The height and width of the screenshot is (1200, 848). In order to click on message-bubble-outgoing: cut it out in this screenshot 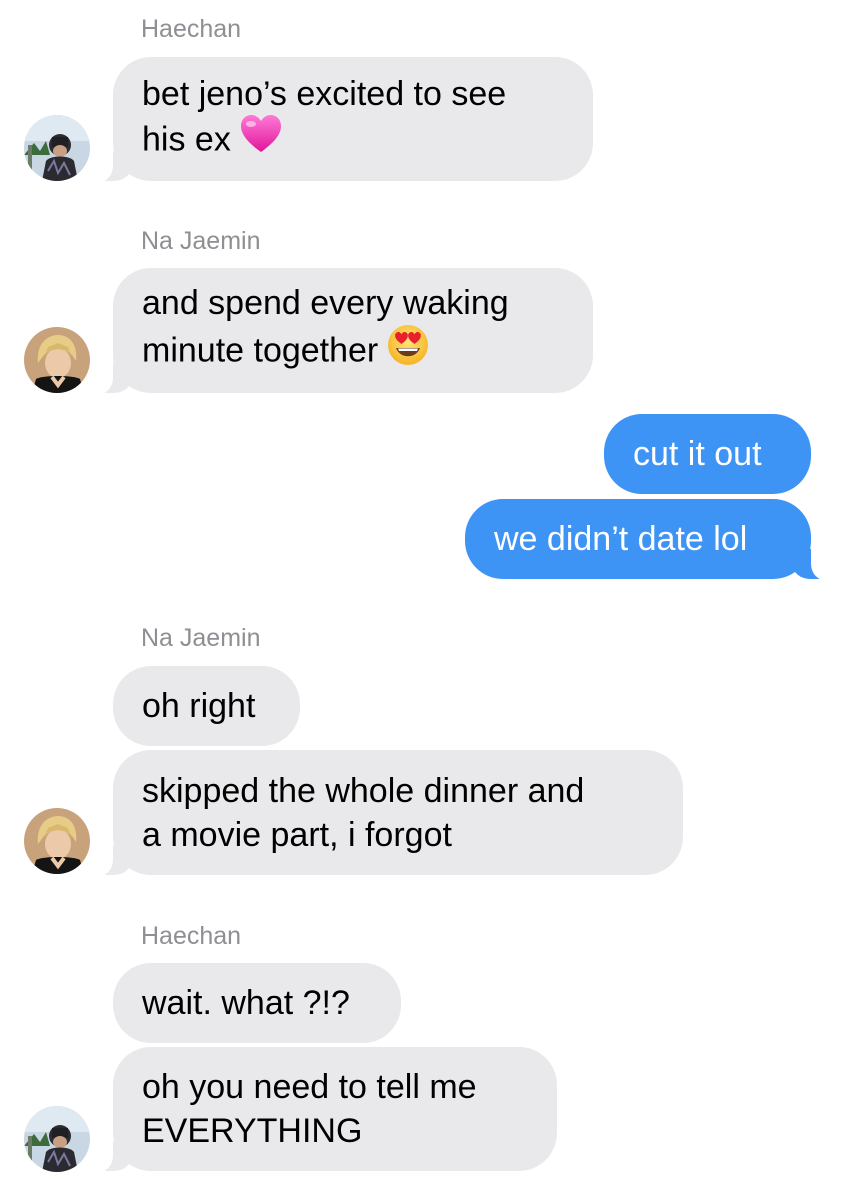, I will do `click(707, 454)`.